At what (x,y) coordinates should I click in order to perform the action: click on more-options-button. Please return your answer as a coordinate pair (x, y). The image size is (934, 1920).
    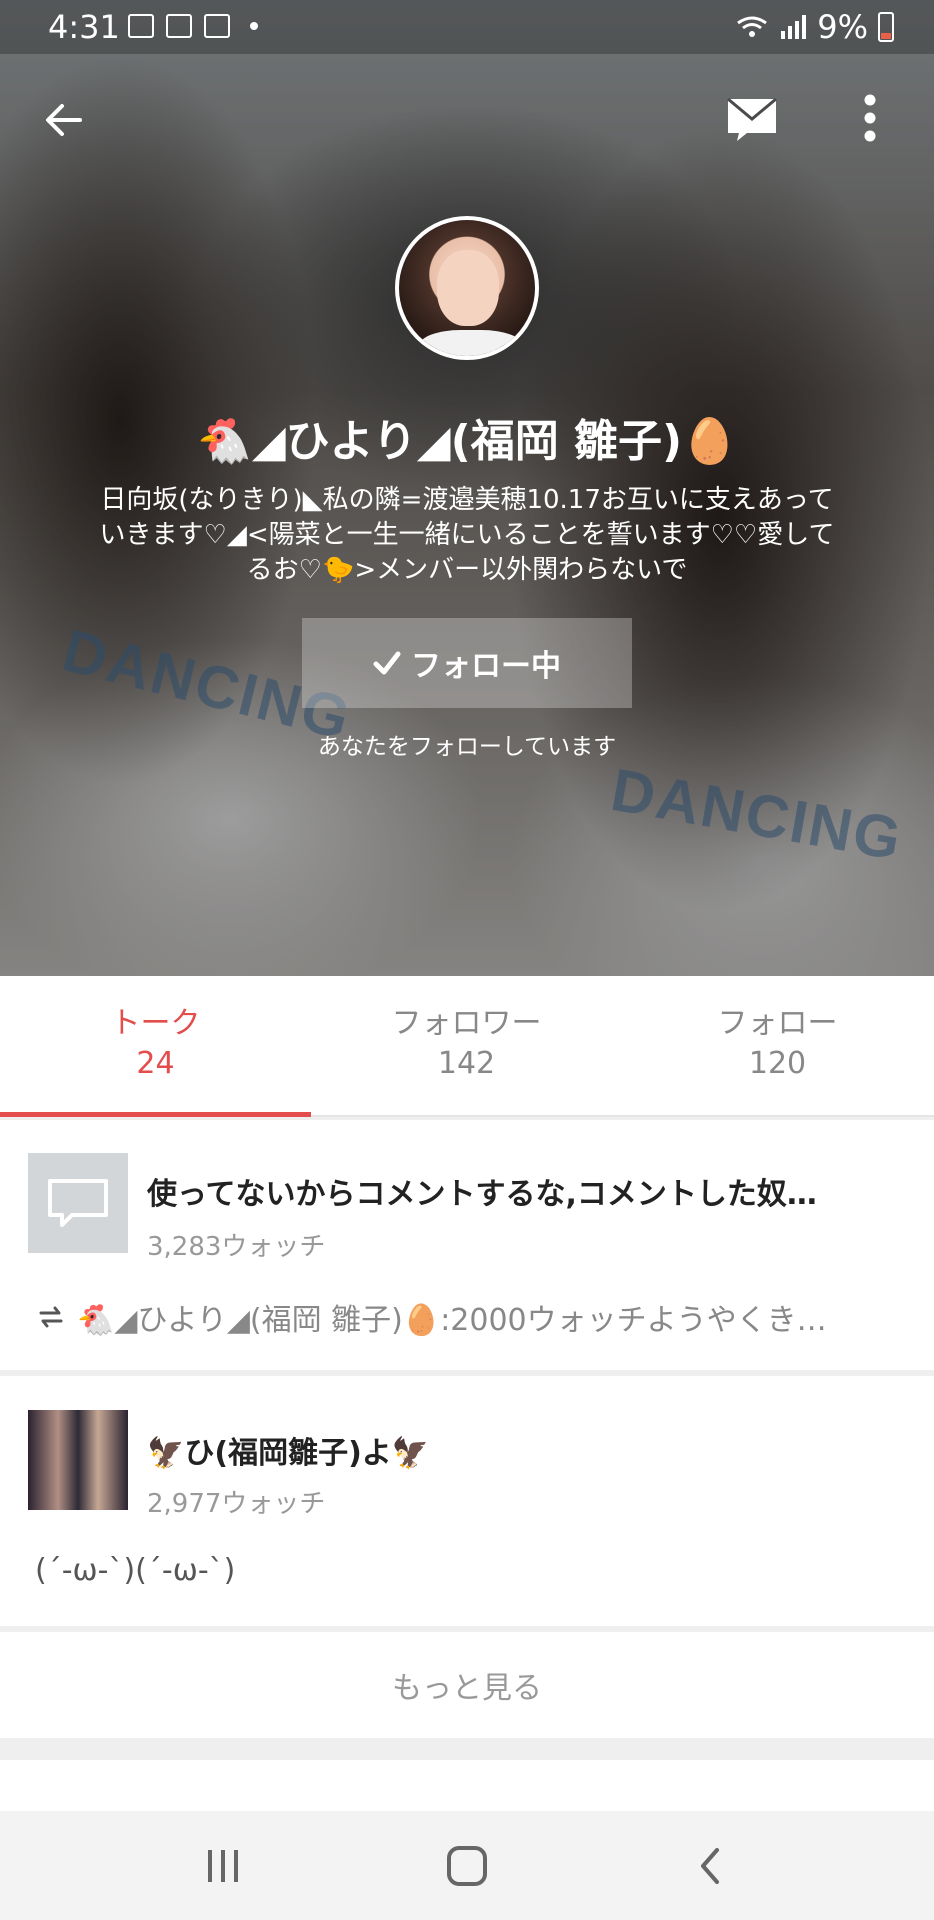
    Looking at the image, I should click on (870, 118).